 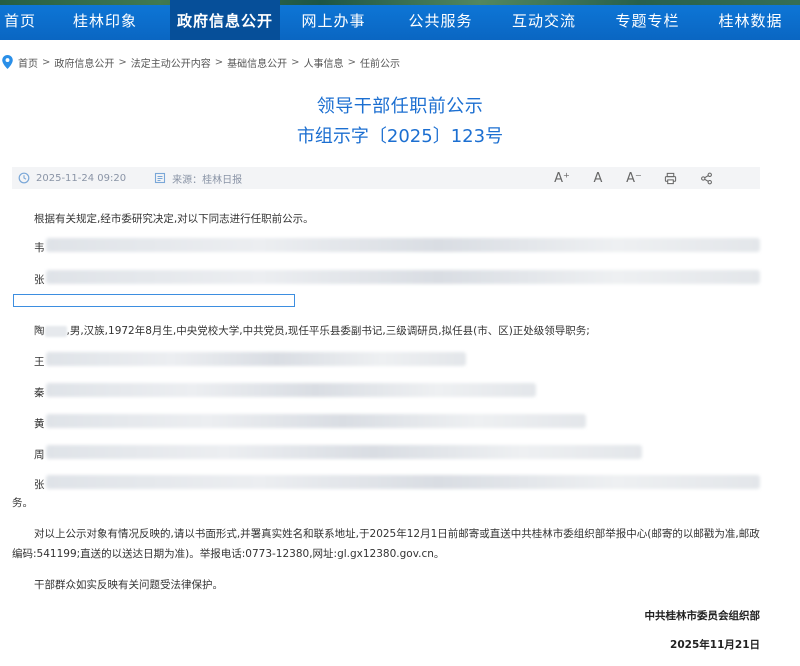 I want to click on signature-date: 2025年11月21日, so click(x=715, y=645).